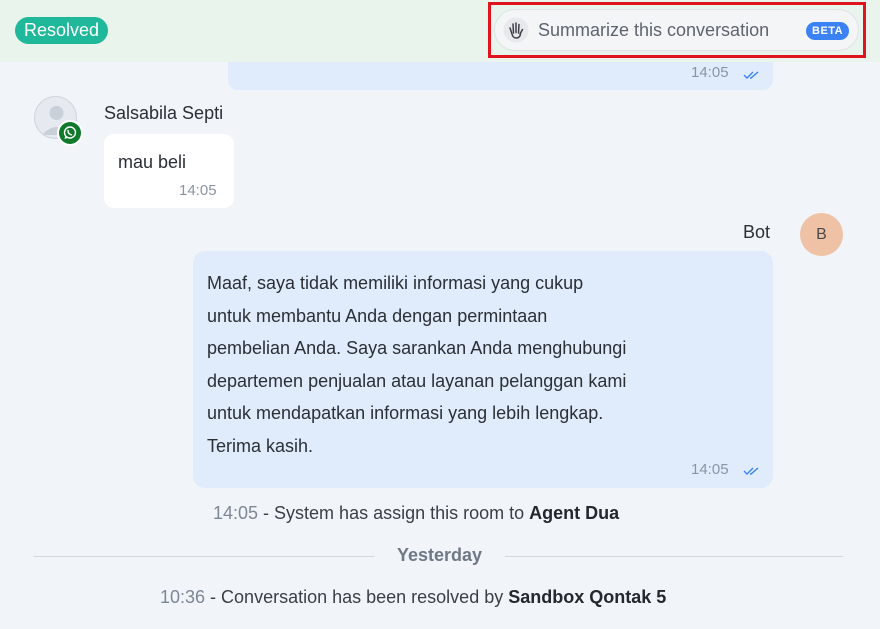 The width and height of the screenshot is (880, 629). What do you see at coordinates (674, 556) in the screenshot?
I see `day-divider-right` at bounding box center [674, 556].